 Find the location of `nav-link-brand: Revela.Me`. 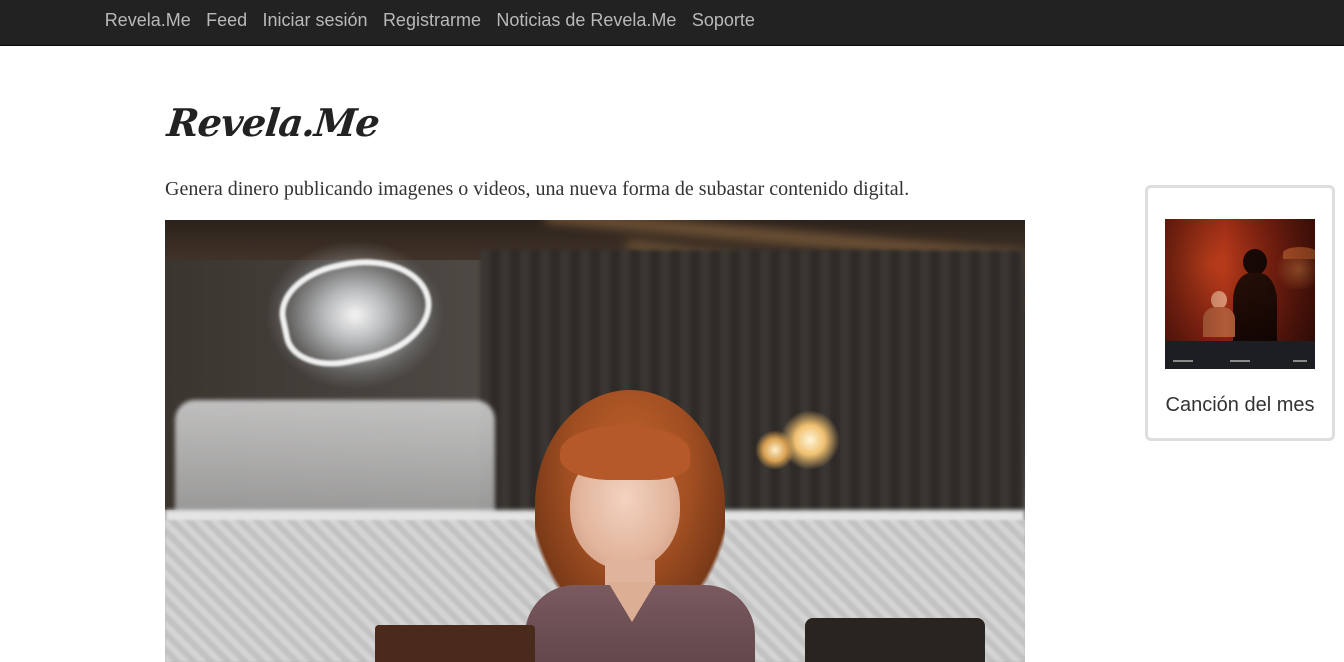

nav-link-brand: Revela.Me is located at coordinates (147, 20).